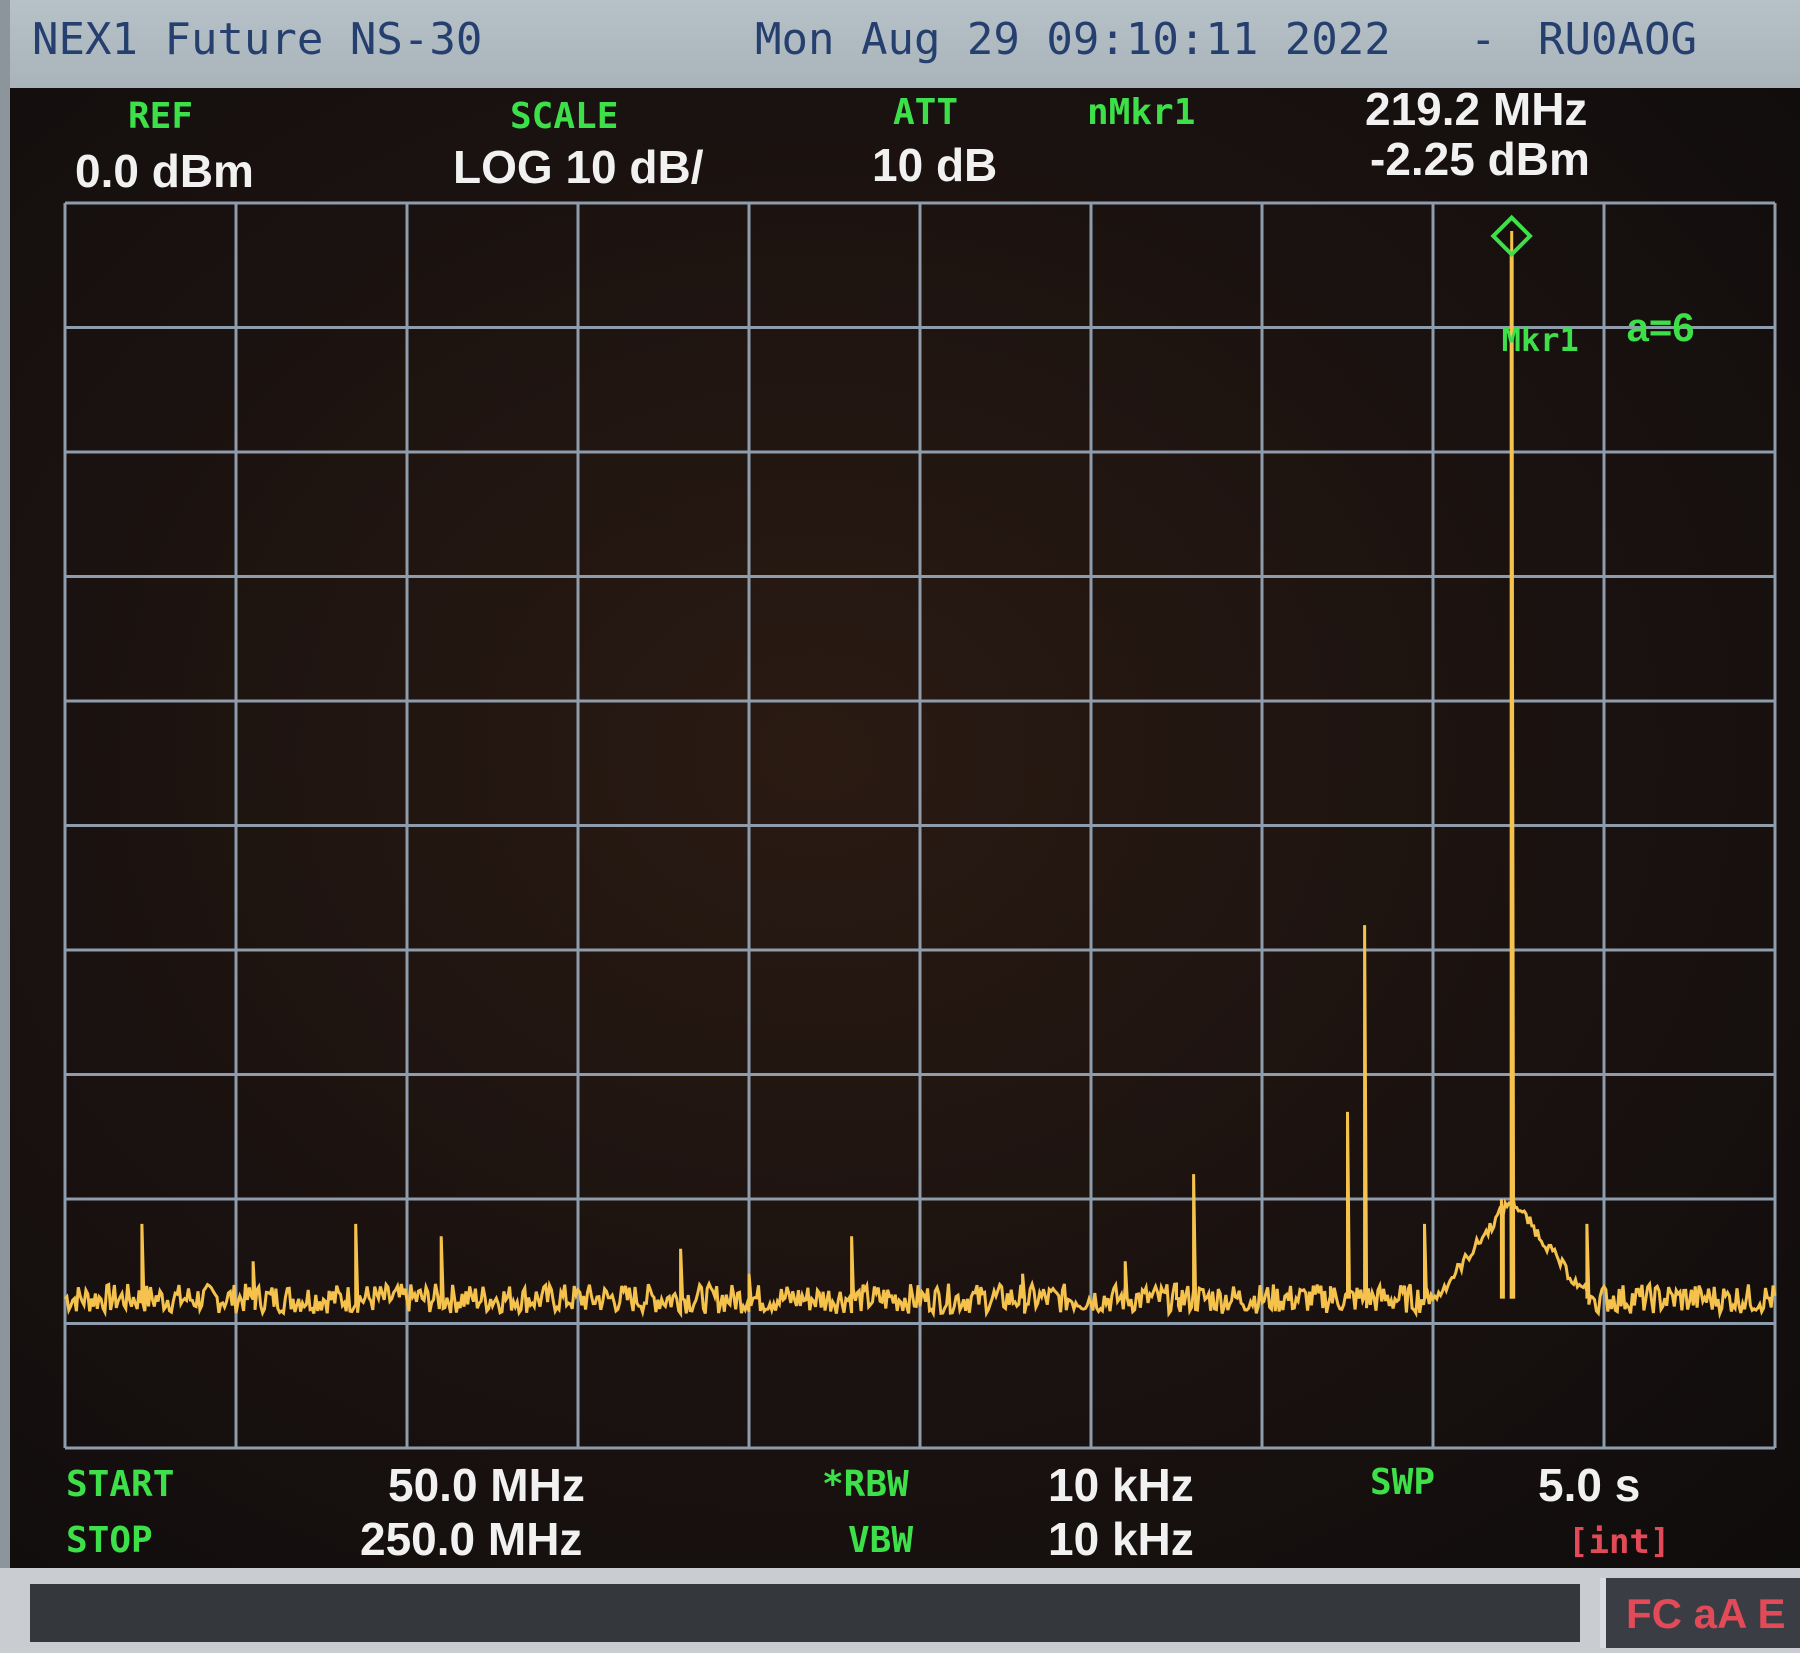 The height and width of the screenshot is (1653, 1800). Describe the element at coordinates (1589, 1485) in the screenshot. I see `sweep-value: 5.0 s` at that location.